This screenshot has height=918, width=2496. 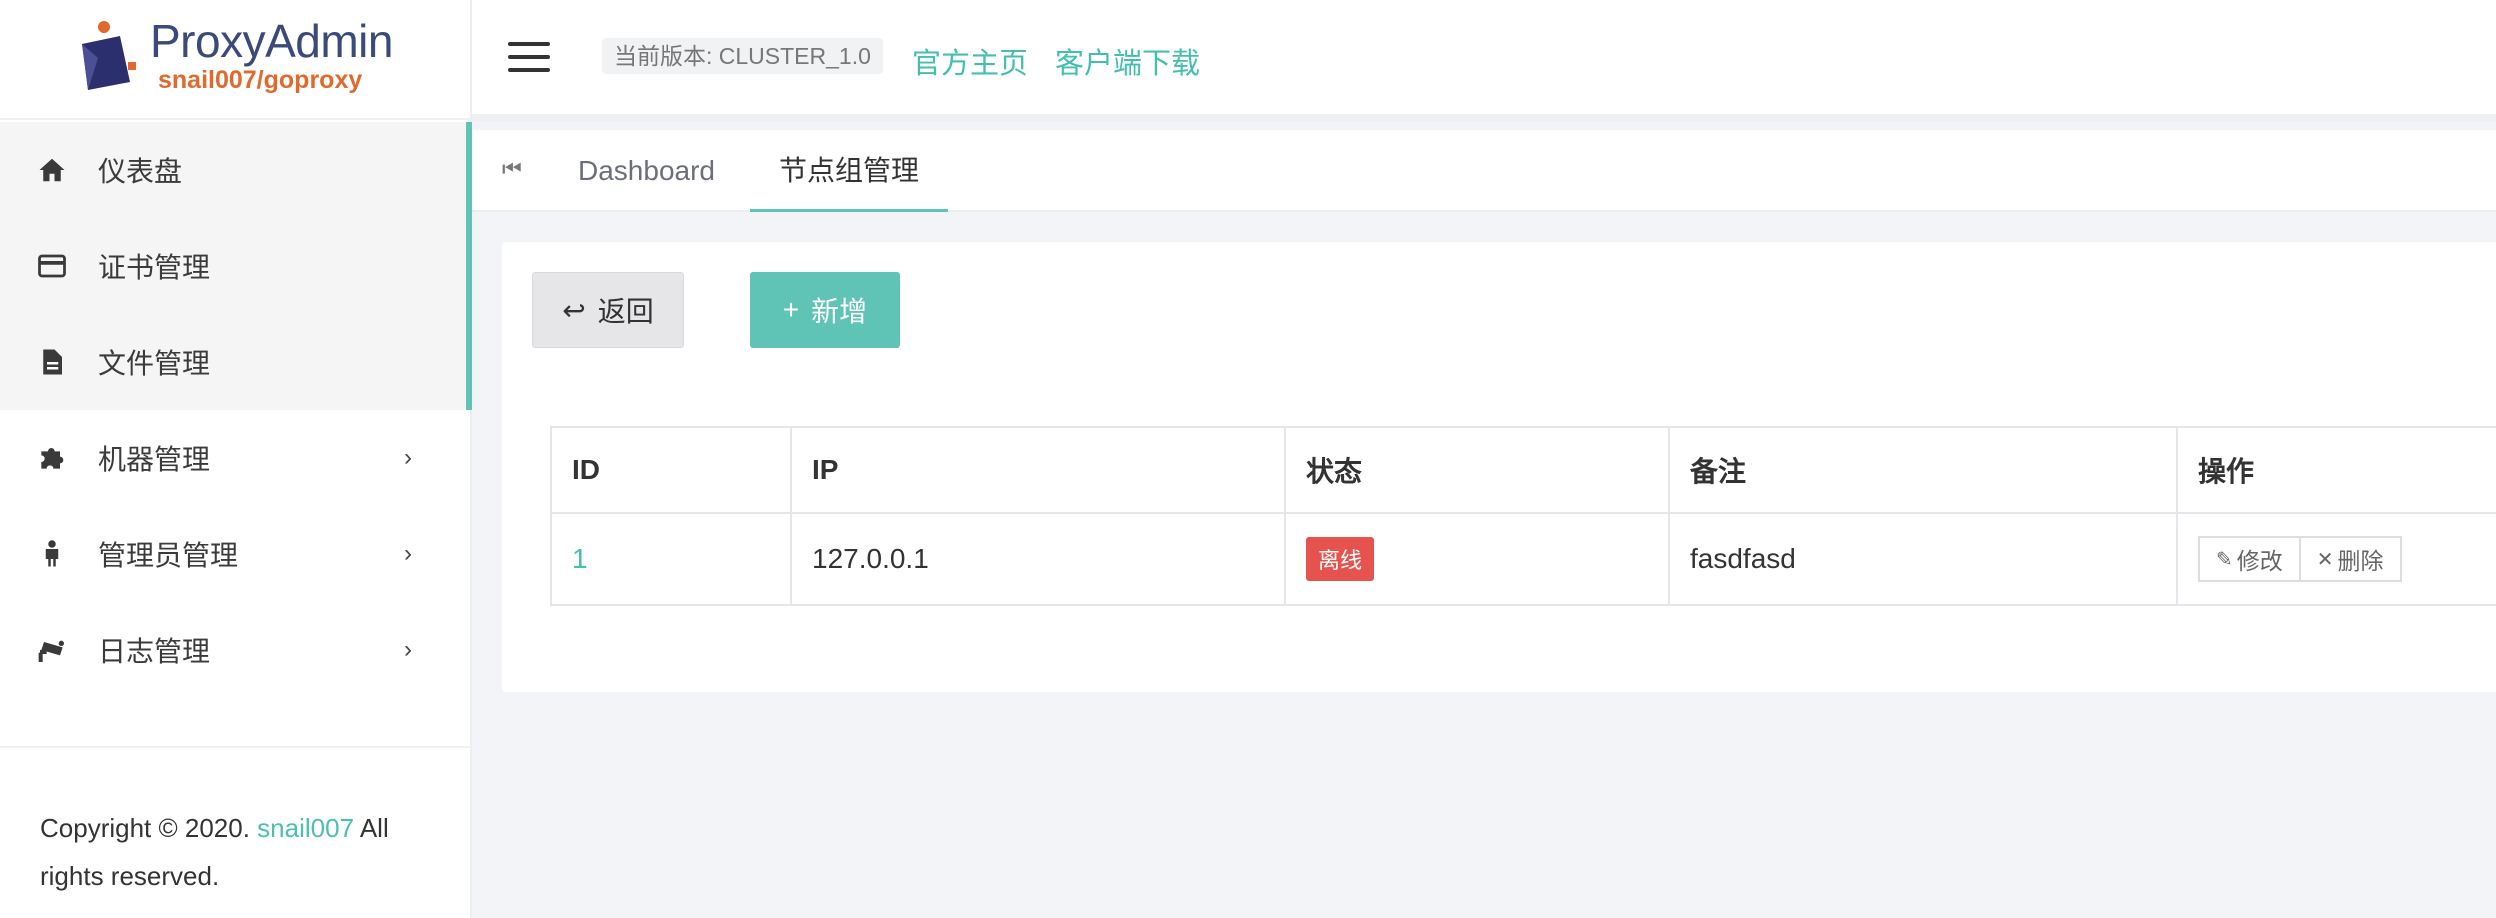 I want to click on delete-button-label: 删除, so click(x=2360, y=561).